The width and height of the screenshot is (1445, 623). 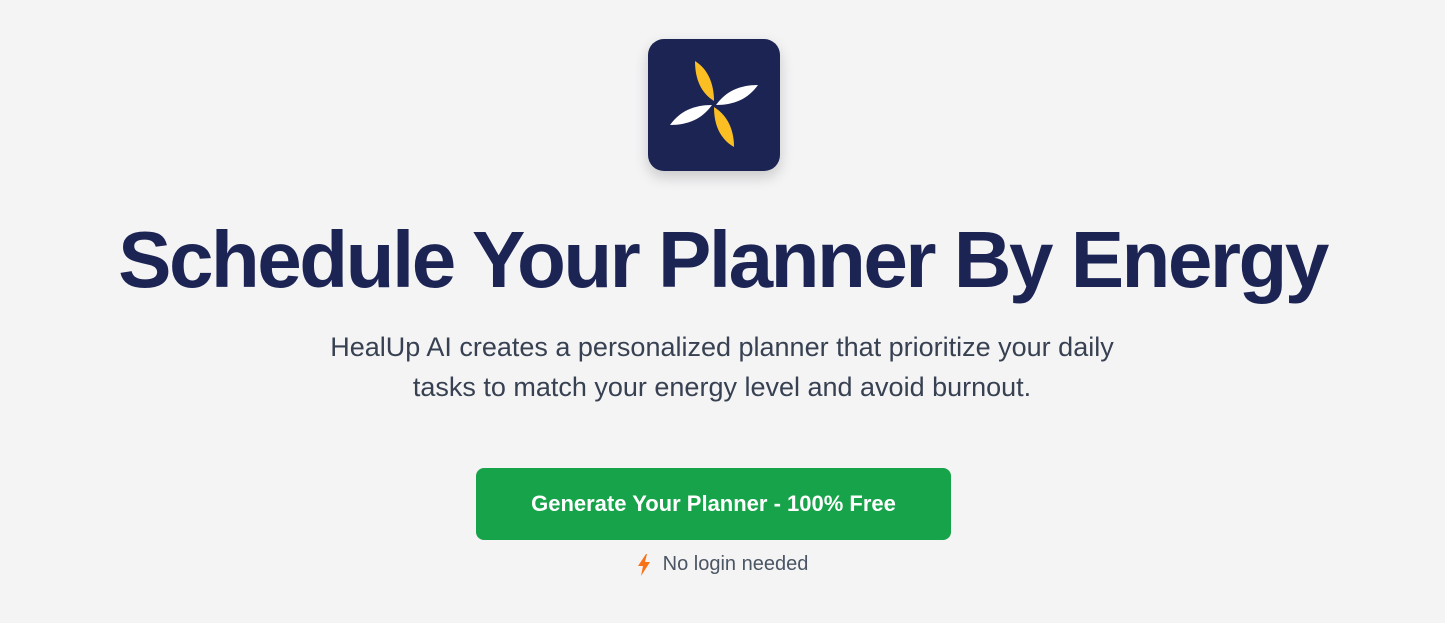 I want to click on logo-leaf-right, so click(x=737, y=95).